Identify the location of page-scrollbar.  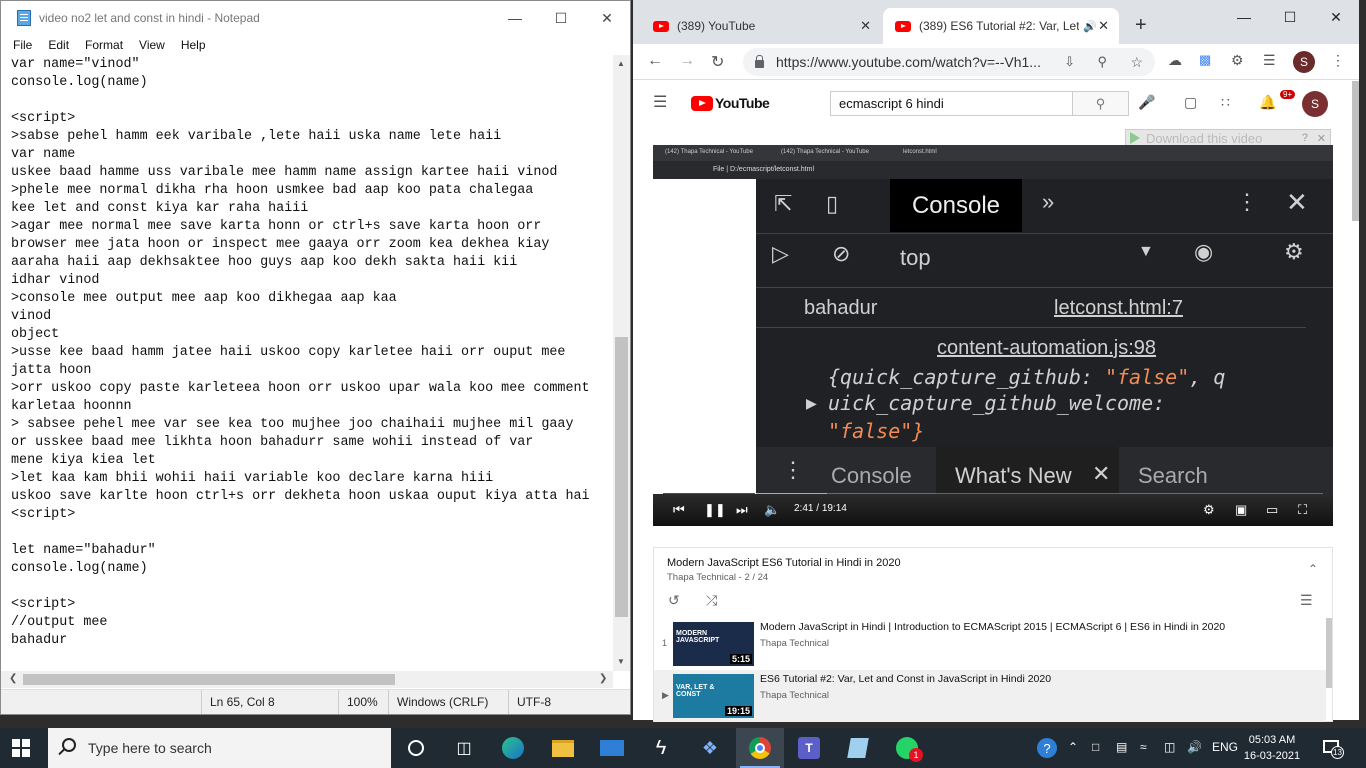
(1355, 151).